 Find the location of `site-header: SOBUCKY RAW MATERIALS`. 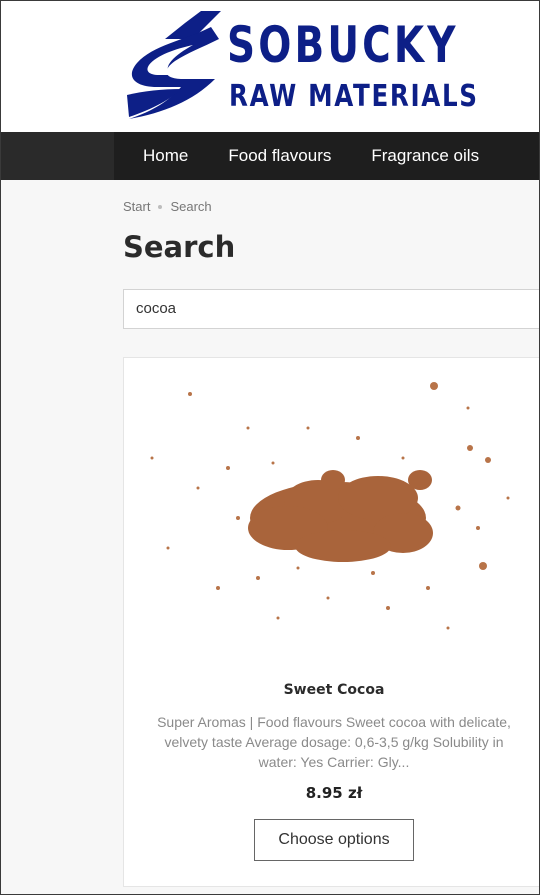

site-header: SOBUCKY RAW MATERIALS is located at coordinates (270, 66).